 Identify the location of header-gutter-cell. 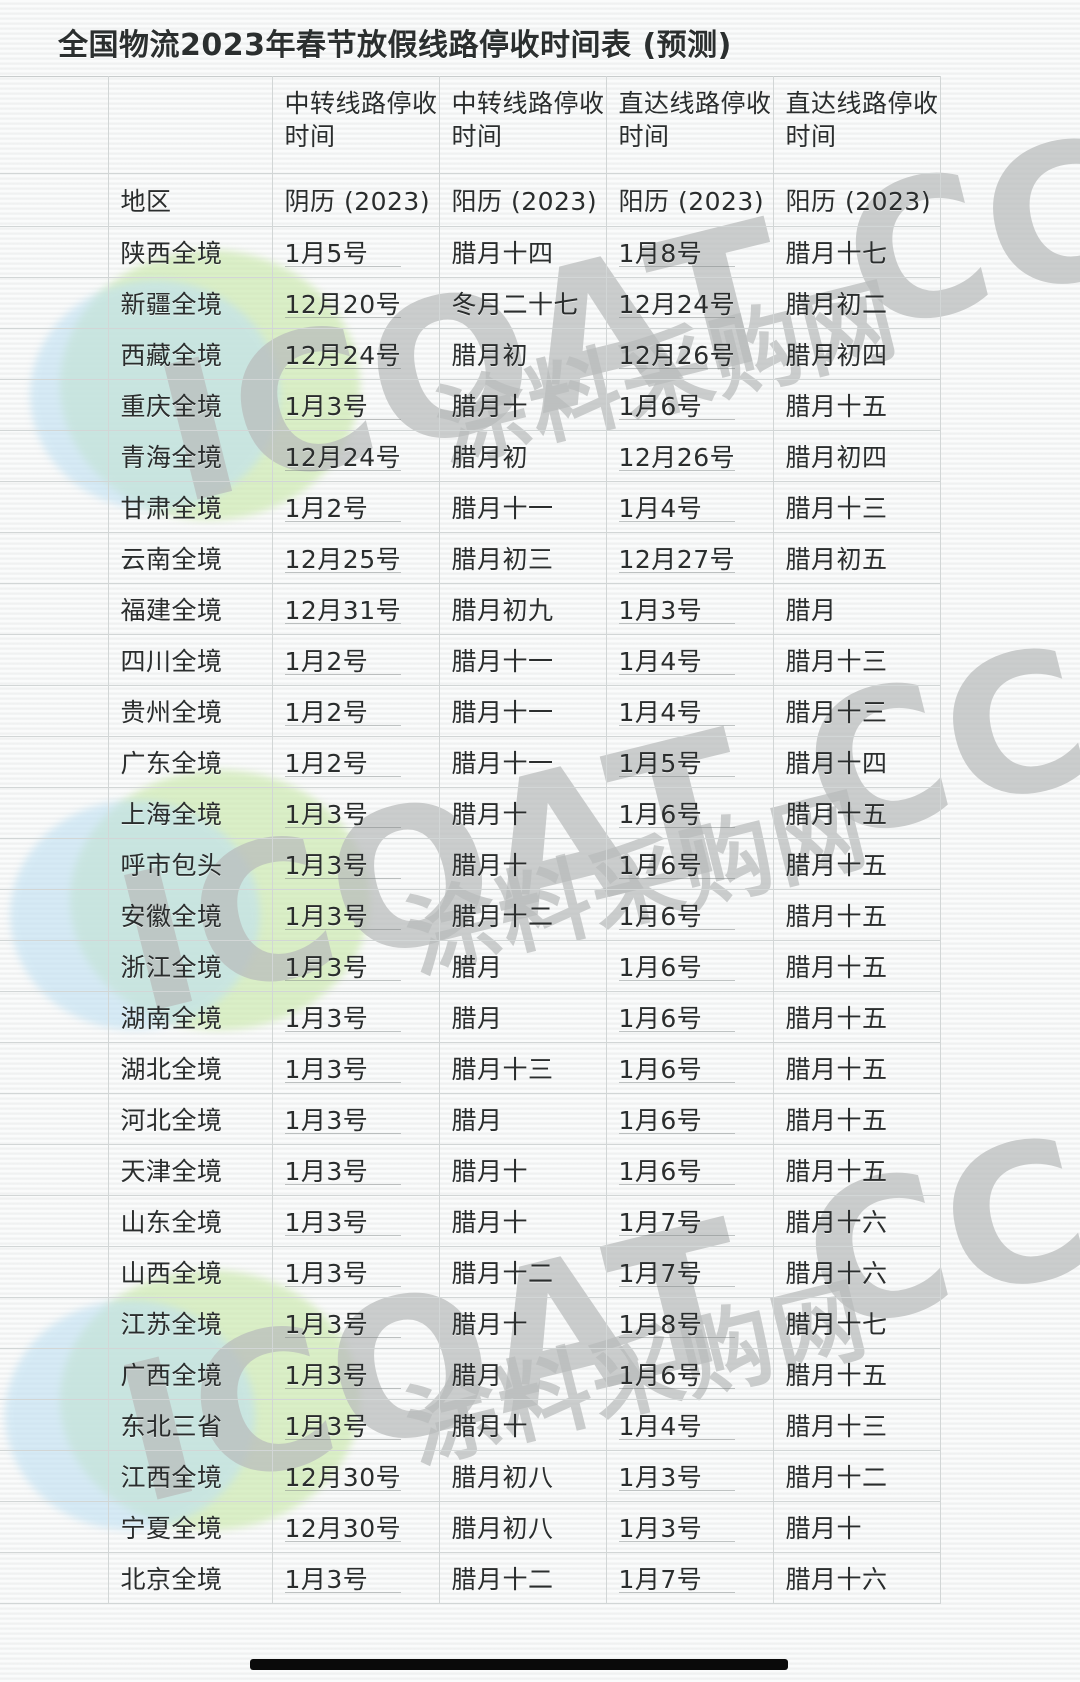
(54, 125).